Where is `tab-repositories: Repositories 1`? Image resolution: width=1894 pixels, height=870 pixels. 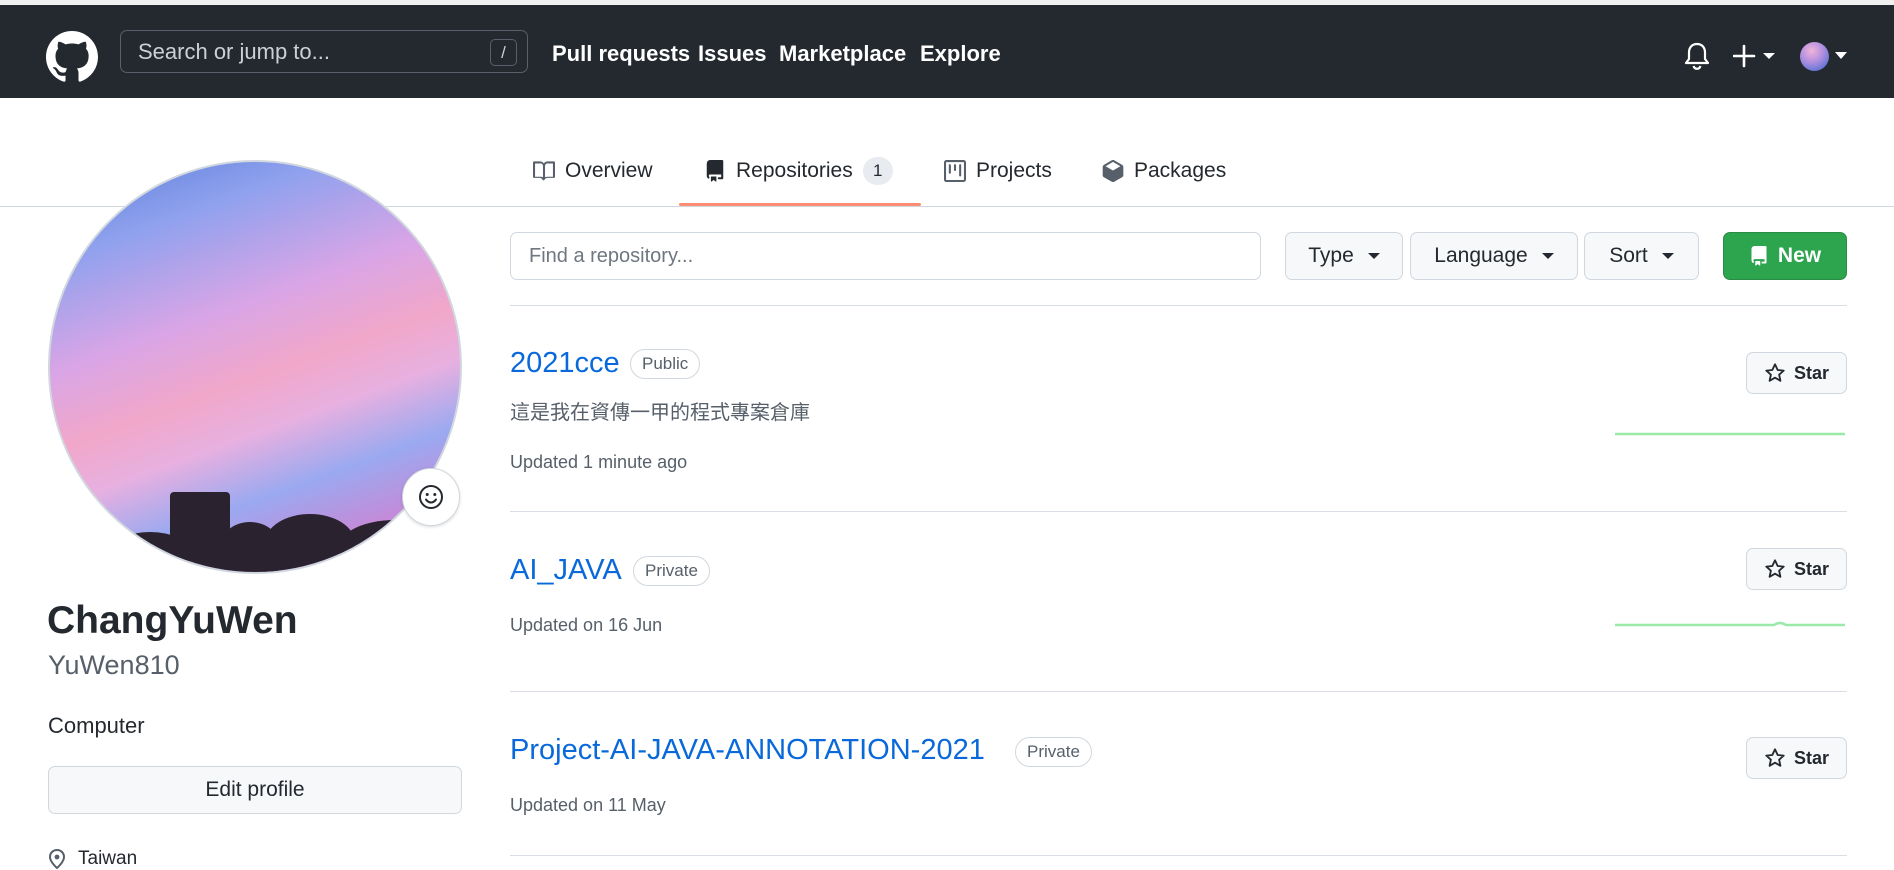 tab-repositories: Repositories 1 is located at coordinates (798, 171).